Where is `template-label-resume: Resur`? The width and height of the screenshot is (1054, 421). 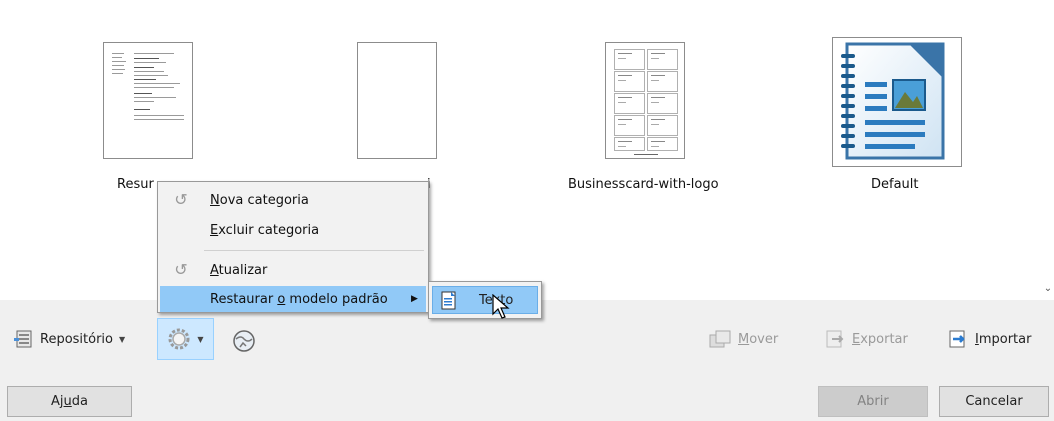
template-label-resume: Resur is located at coordinates (135, 184).